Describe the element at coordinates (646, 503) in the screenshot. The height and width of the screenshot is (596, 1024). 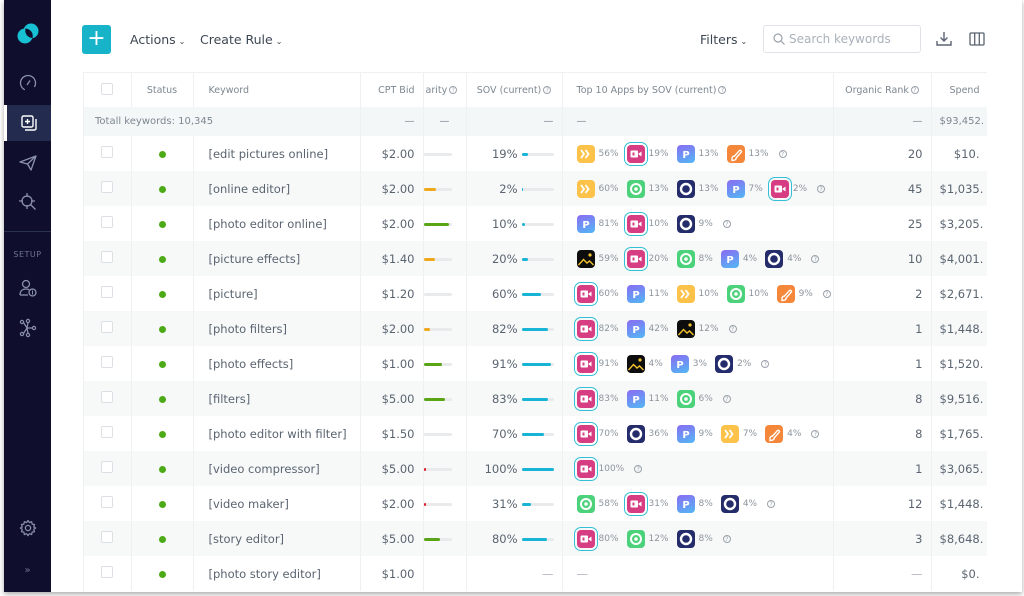
I see `app-sov-item: 31%` at that location.